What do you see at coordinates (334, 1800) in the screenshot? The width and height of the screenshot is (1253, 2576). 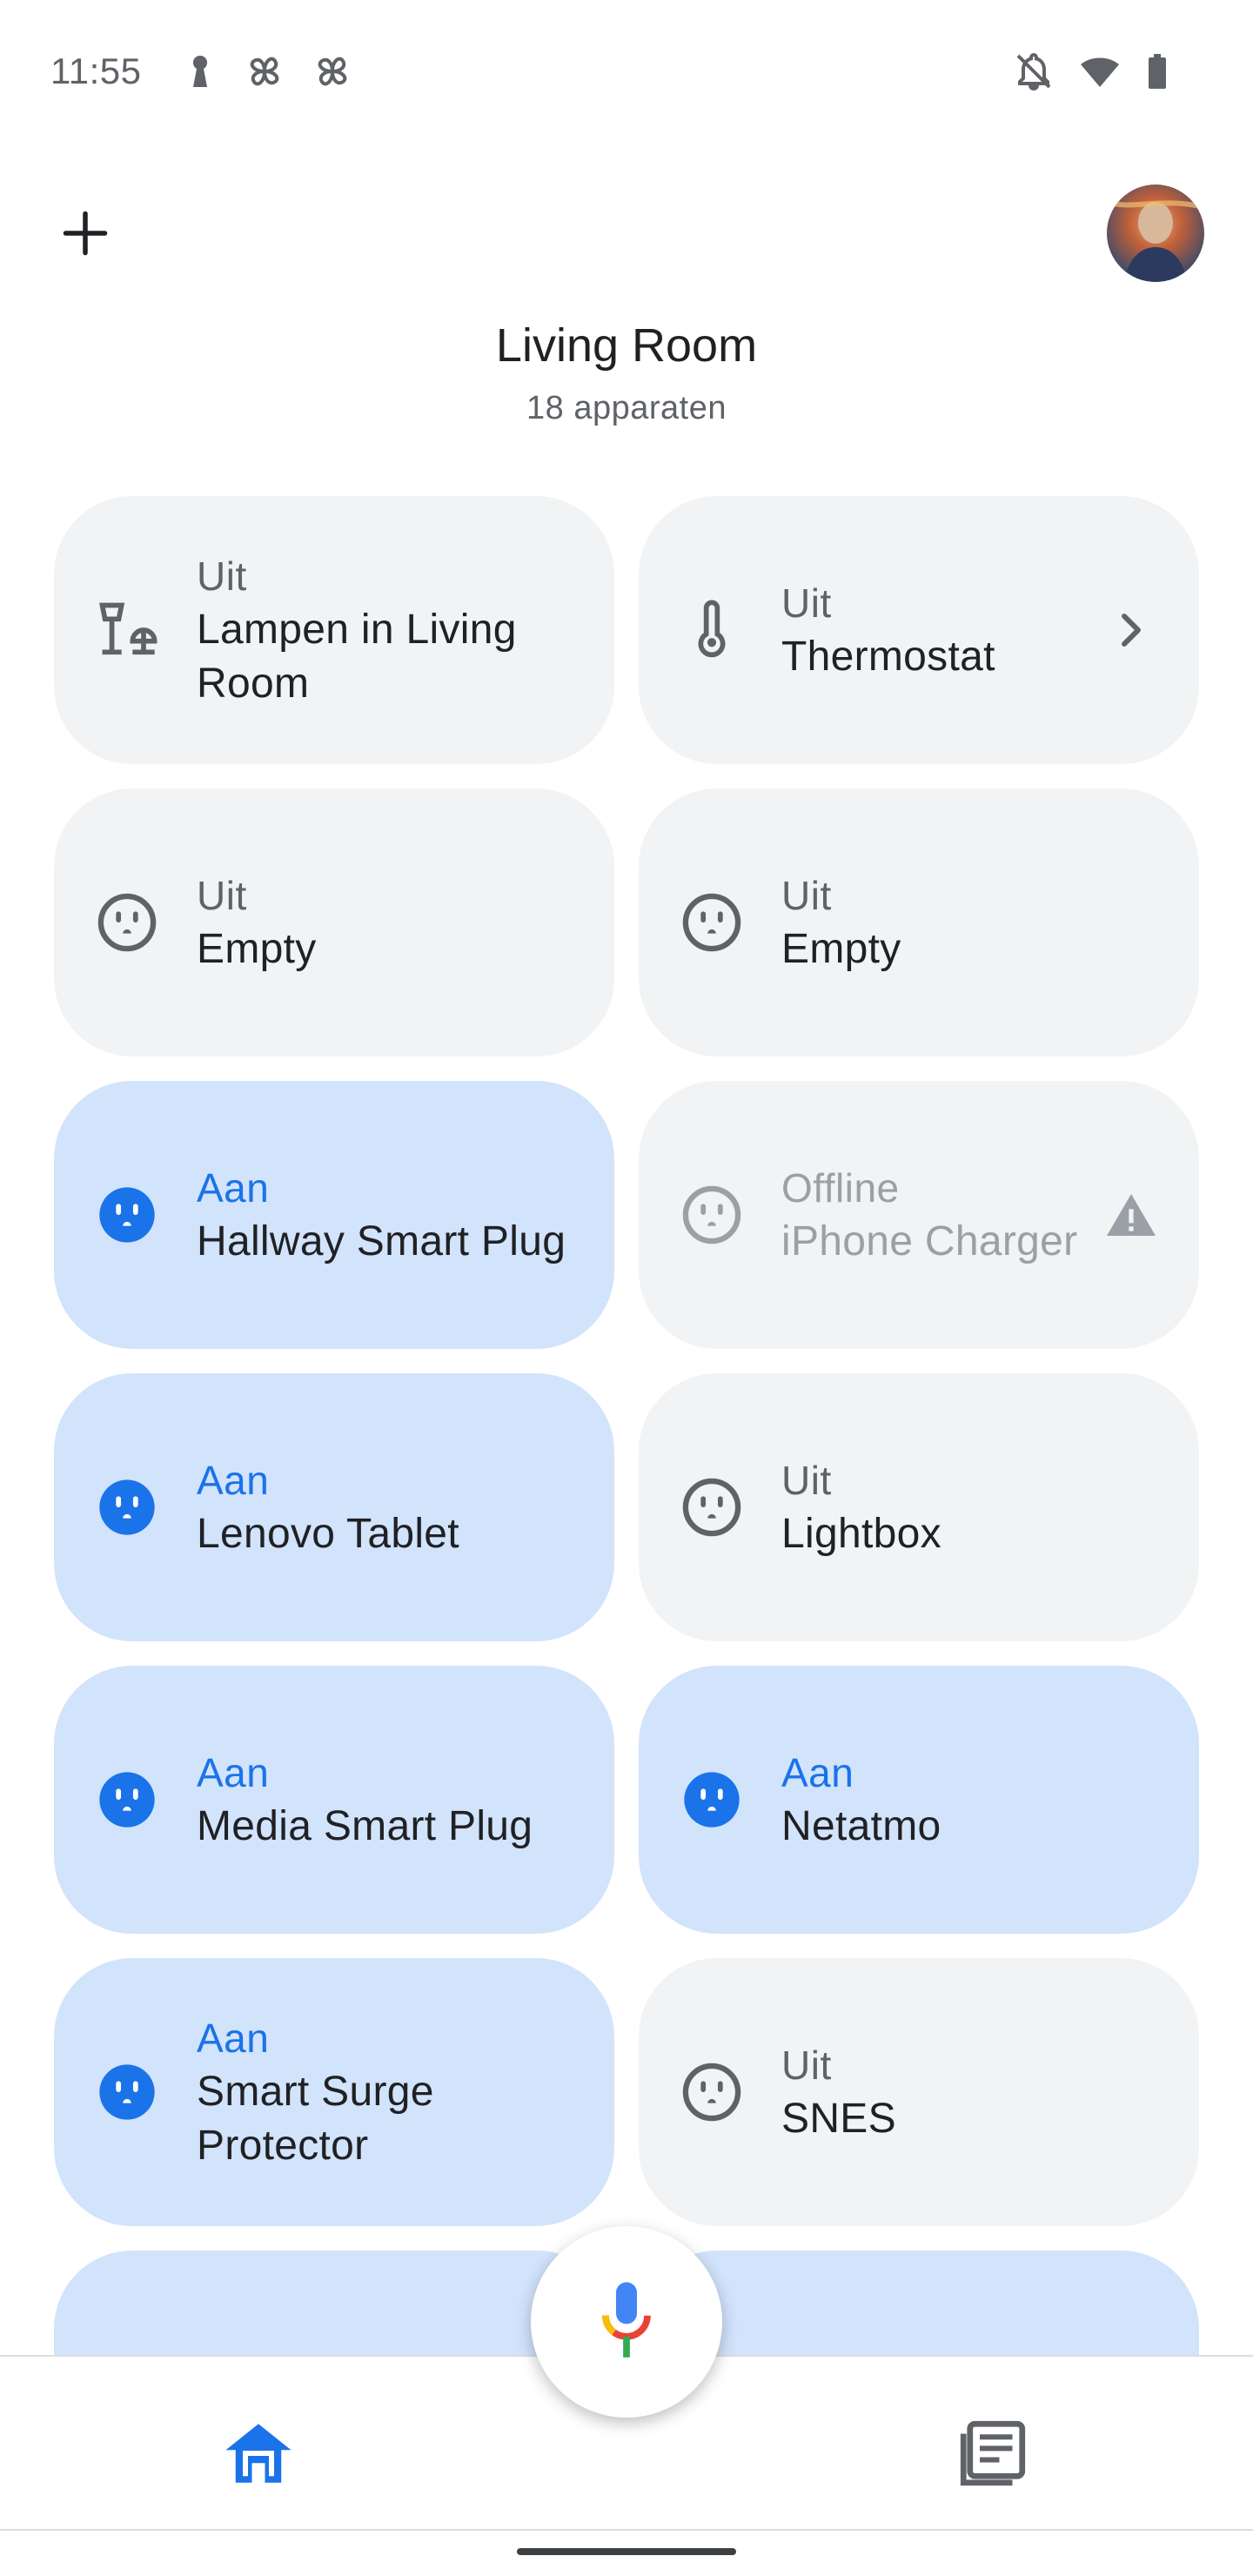 I see `device-tile: Aan Media Smart Plug` at bounding box center [334, 1800].